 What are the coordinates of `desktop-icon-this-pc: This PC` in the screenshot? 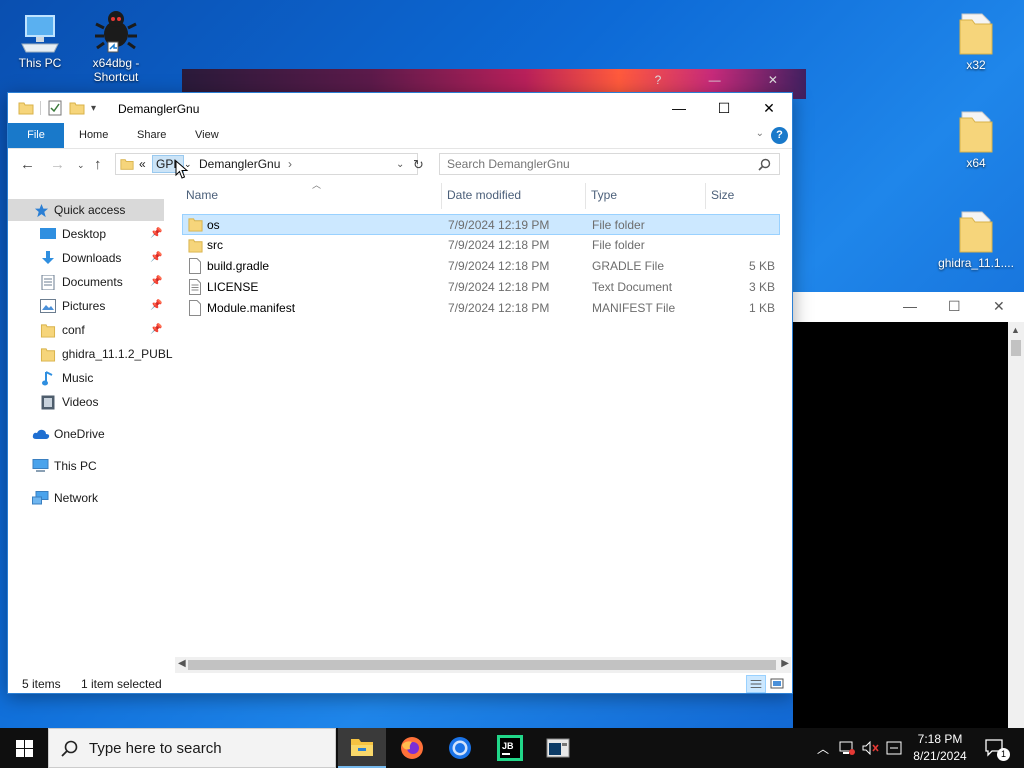 It's located at (40, 40).